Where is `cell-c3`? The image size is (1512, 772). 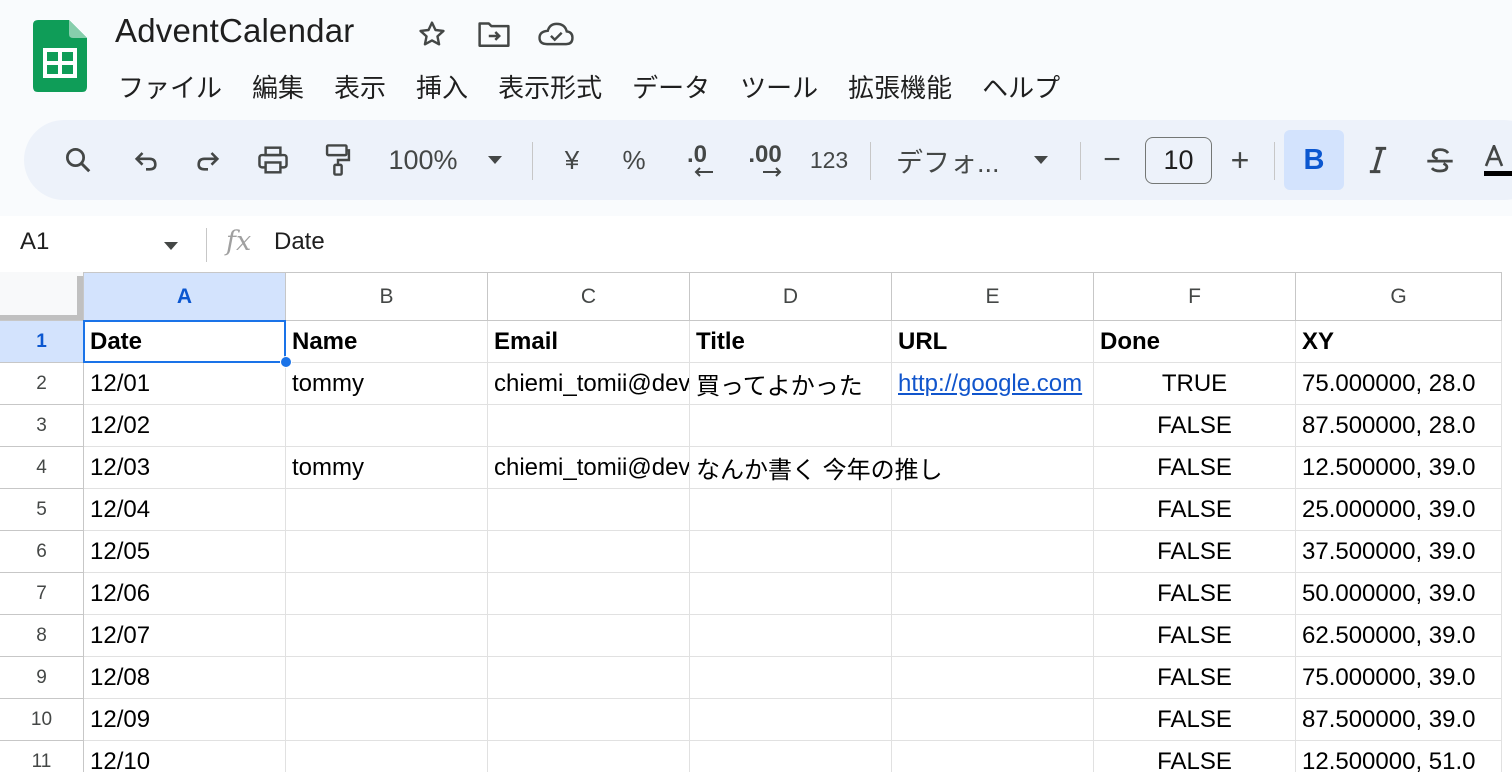
cell-c3 is located at coordinates (589, 426).